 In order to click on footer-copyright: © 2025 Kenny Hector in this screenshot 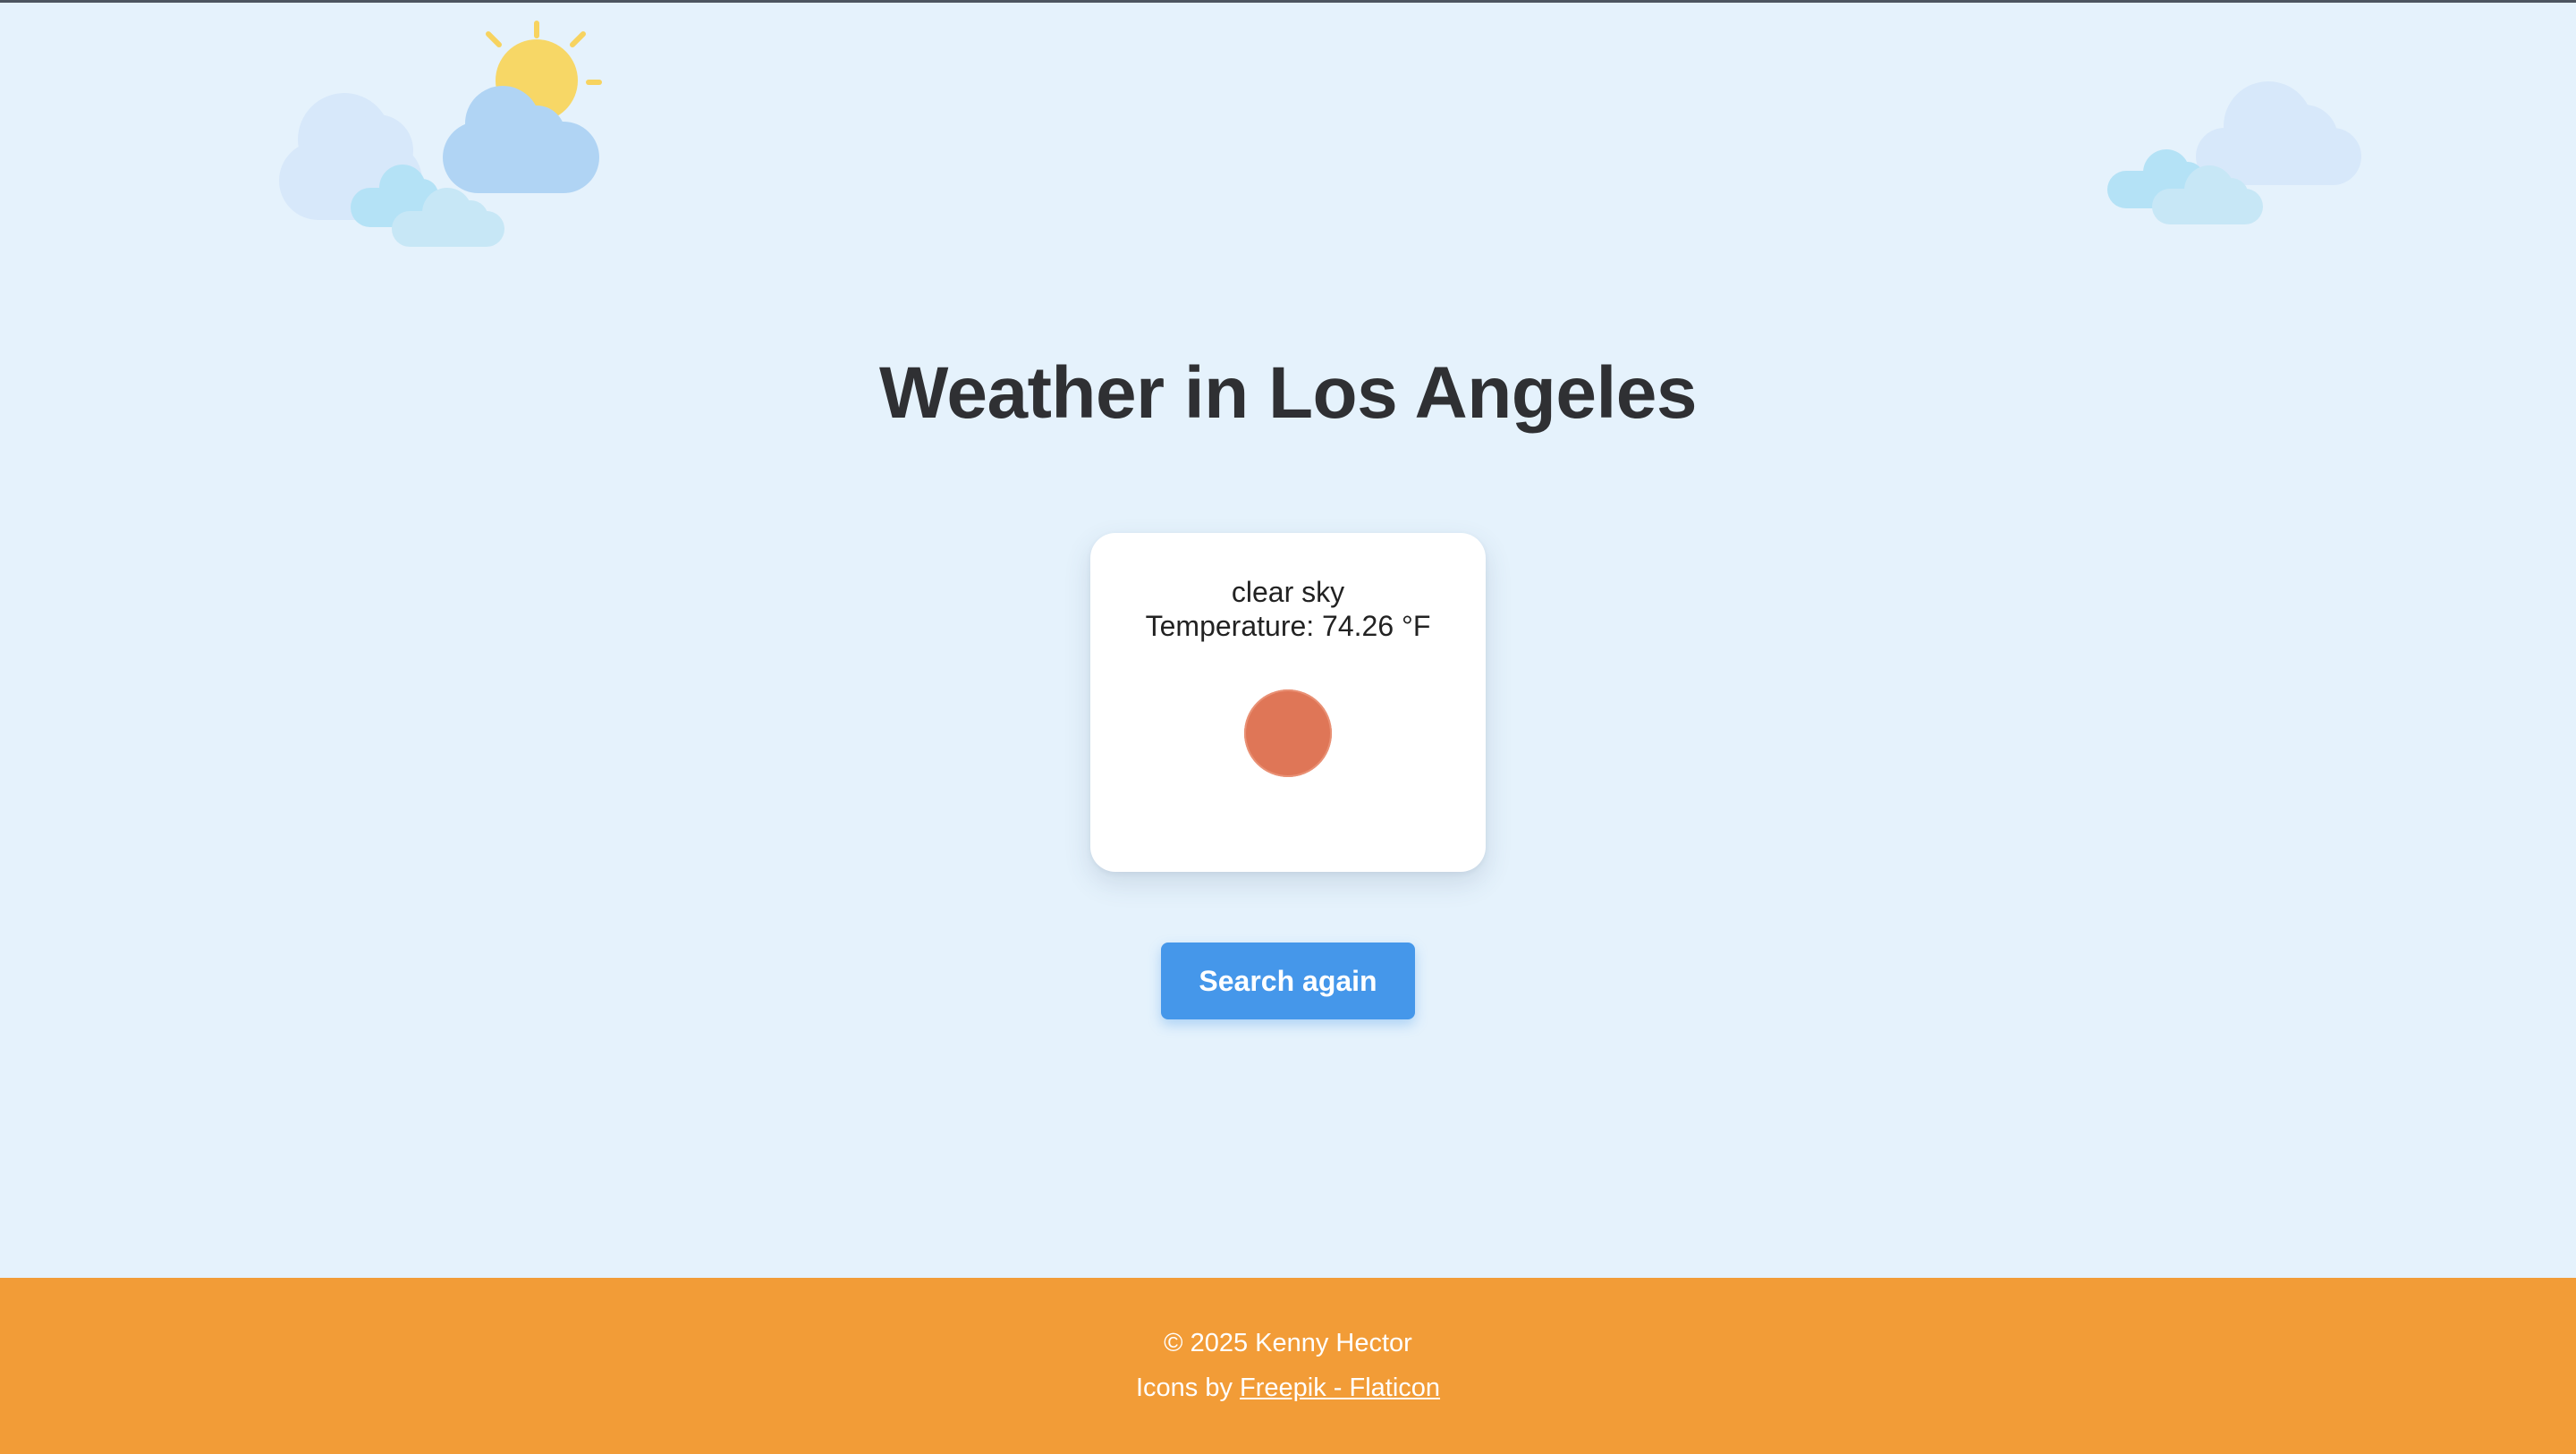, I will do `click(1288, 1343)`.